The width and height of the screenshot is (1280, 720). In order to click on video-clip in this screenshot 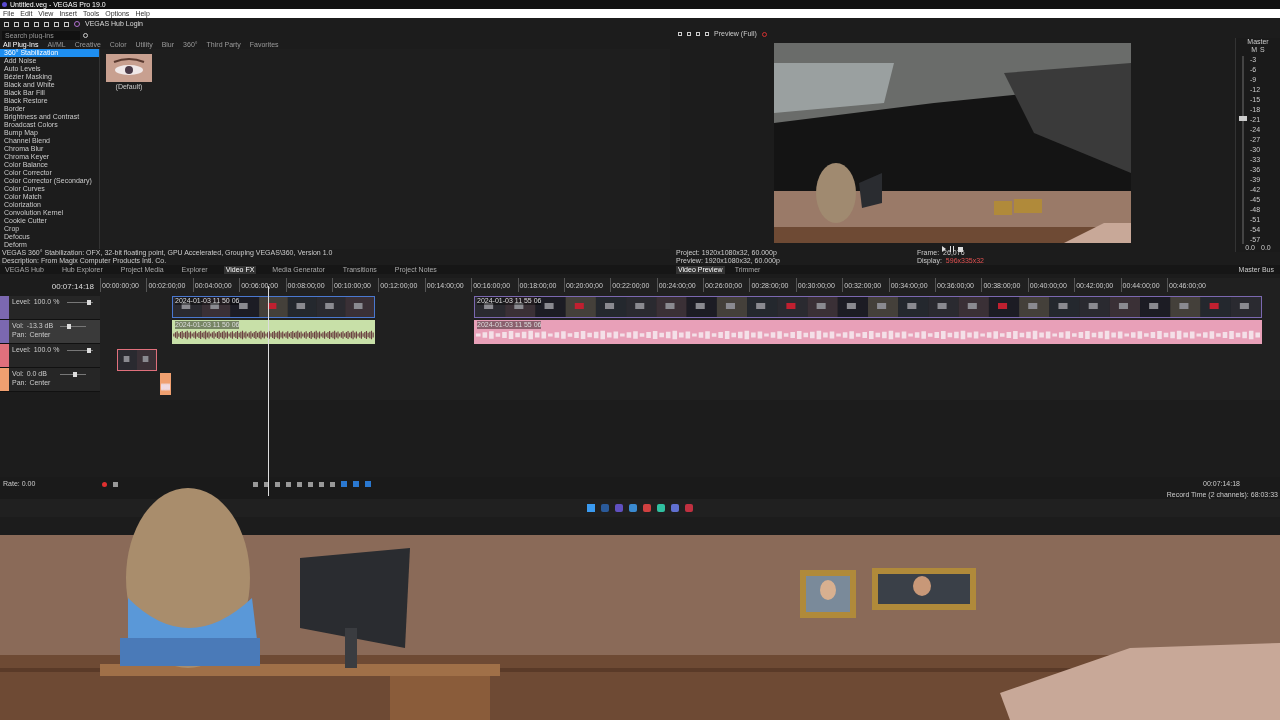, I will do `click(137, 360)`.